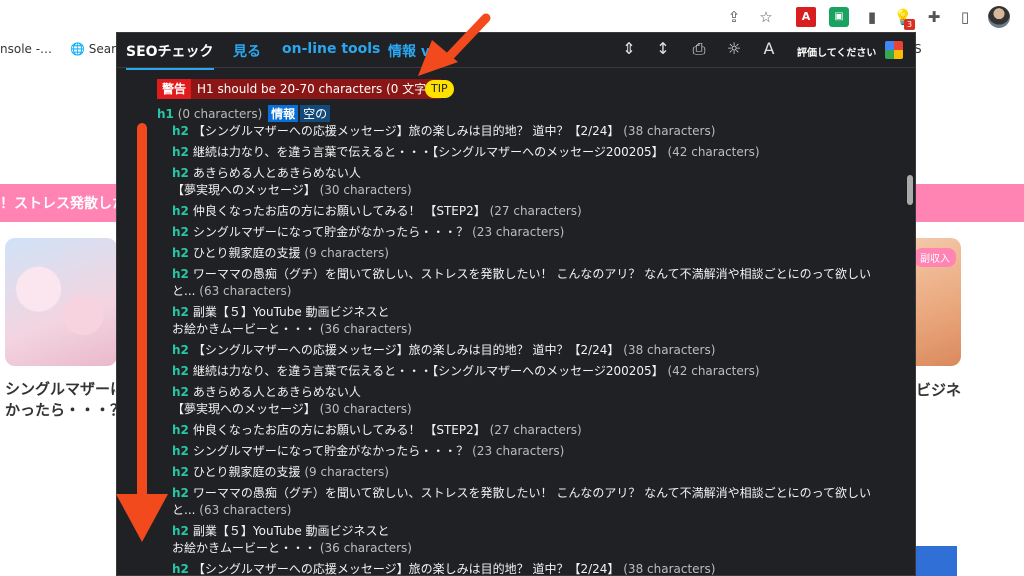  I want to click on star-icon: ☆, so click(766, 17).